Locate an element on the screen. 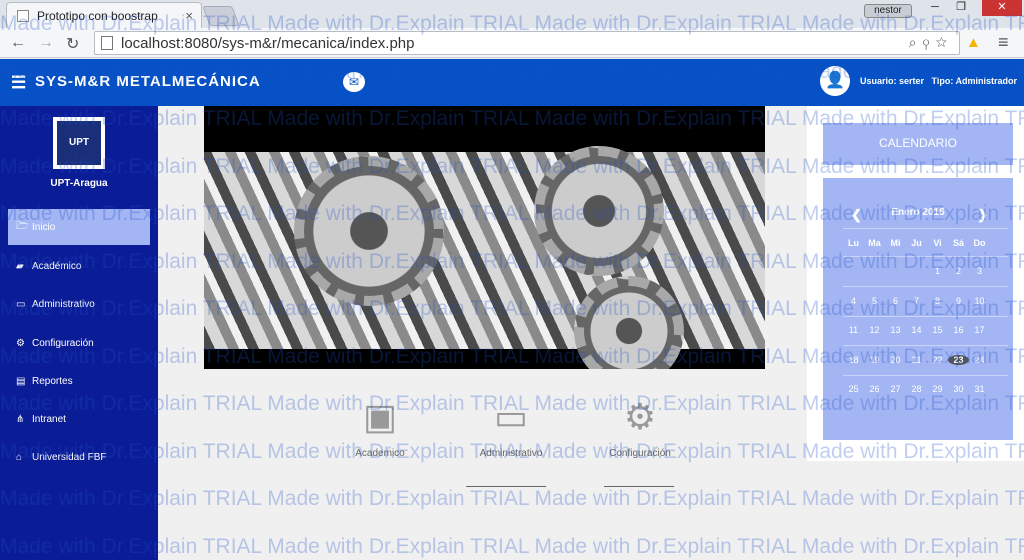  calendar-day: 27 is located at coordinates (895, 389).